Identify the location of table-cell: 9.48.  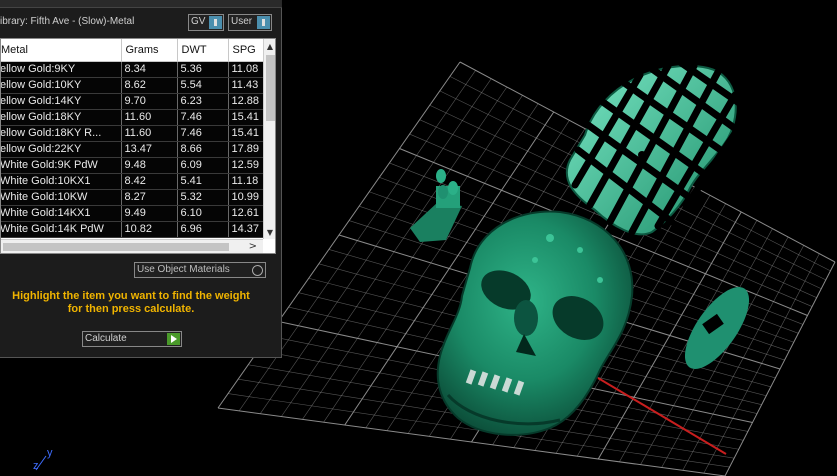
(149, 165).